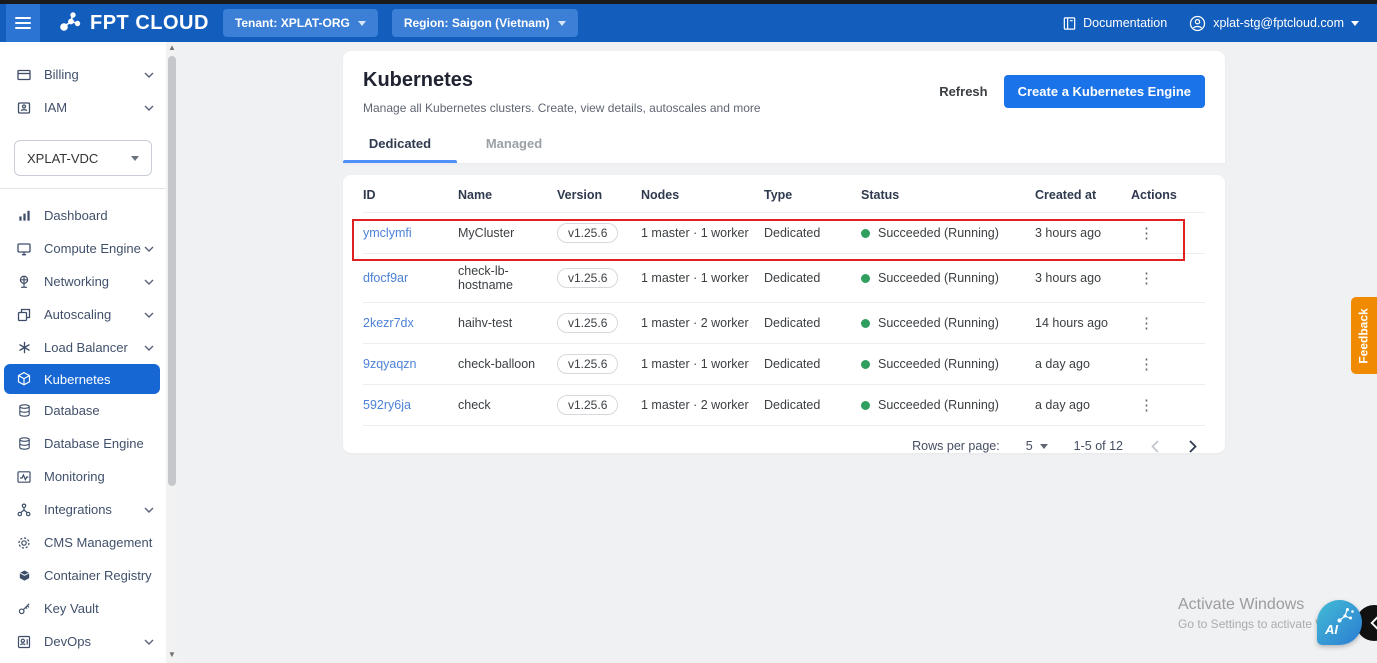 Image resolution: width=1377 pixels, height=663 pixels. I want to click on brand-logo: FPT CLOUD, so click(133, 23).